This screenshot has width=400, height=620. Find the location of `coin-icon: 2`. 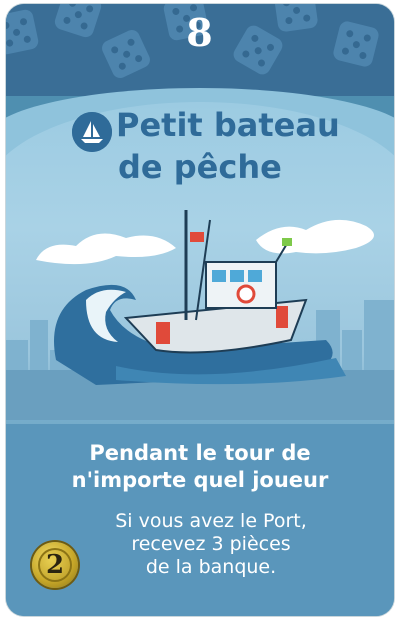

coin-icon: 2 is located at coordinates (55, 565).